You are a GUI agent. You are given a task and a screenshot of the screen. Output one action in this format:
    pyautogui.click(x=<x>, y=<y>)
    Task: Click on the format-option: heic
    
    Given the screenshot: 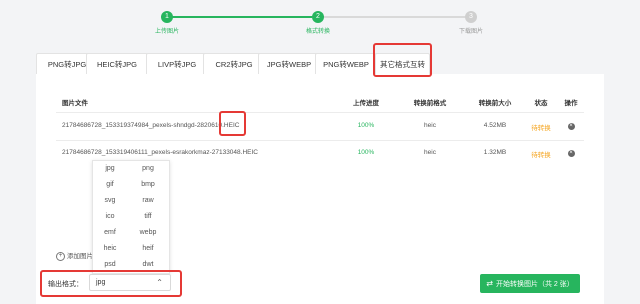 What is the action you would take?
    pyautogui.click(x=110, y=249)
    